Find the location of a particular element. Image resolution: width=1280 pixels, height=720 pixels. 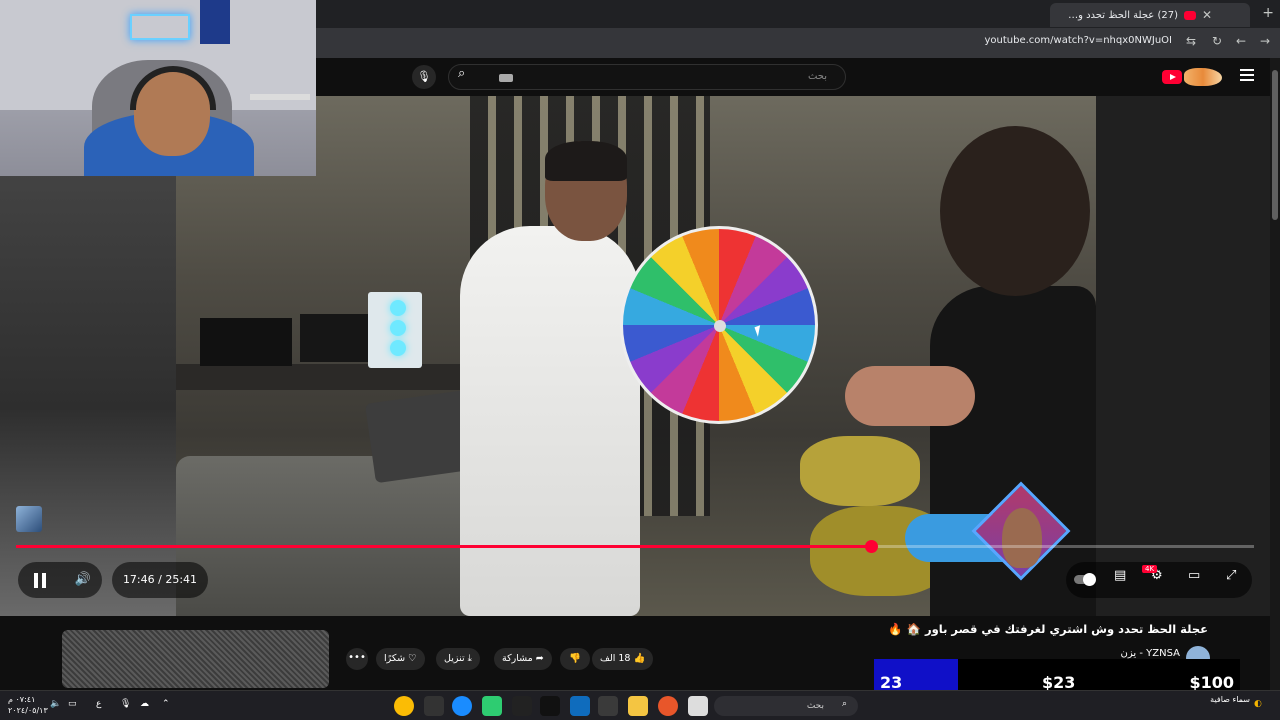

thanks-label: شكرًا is located at coordinates (395, 658).